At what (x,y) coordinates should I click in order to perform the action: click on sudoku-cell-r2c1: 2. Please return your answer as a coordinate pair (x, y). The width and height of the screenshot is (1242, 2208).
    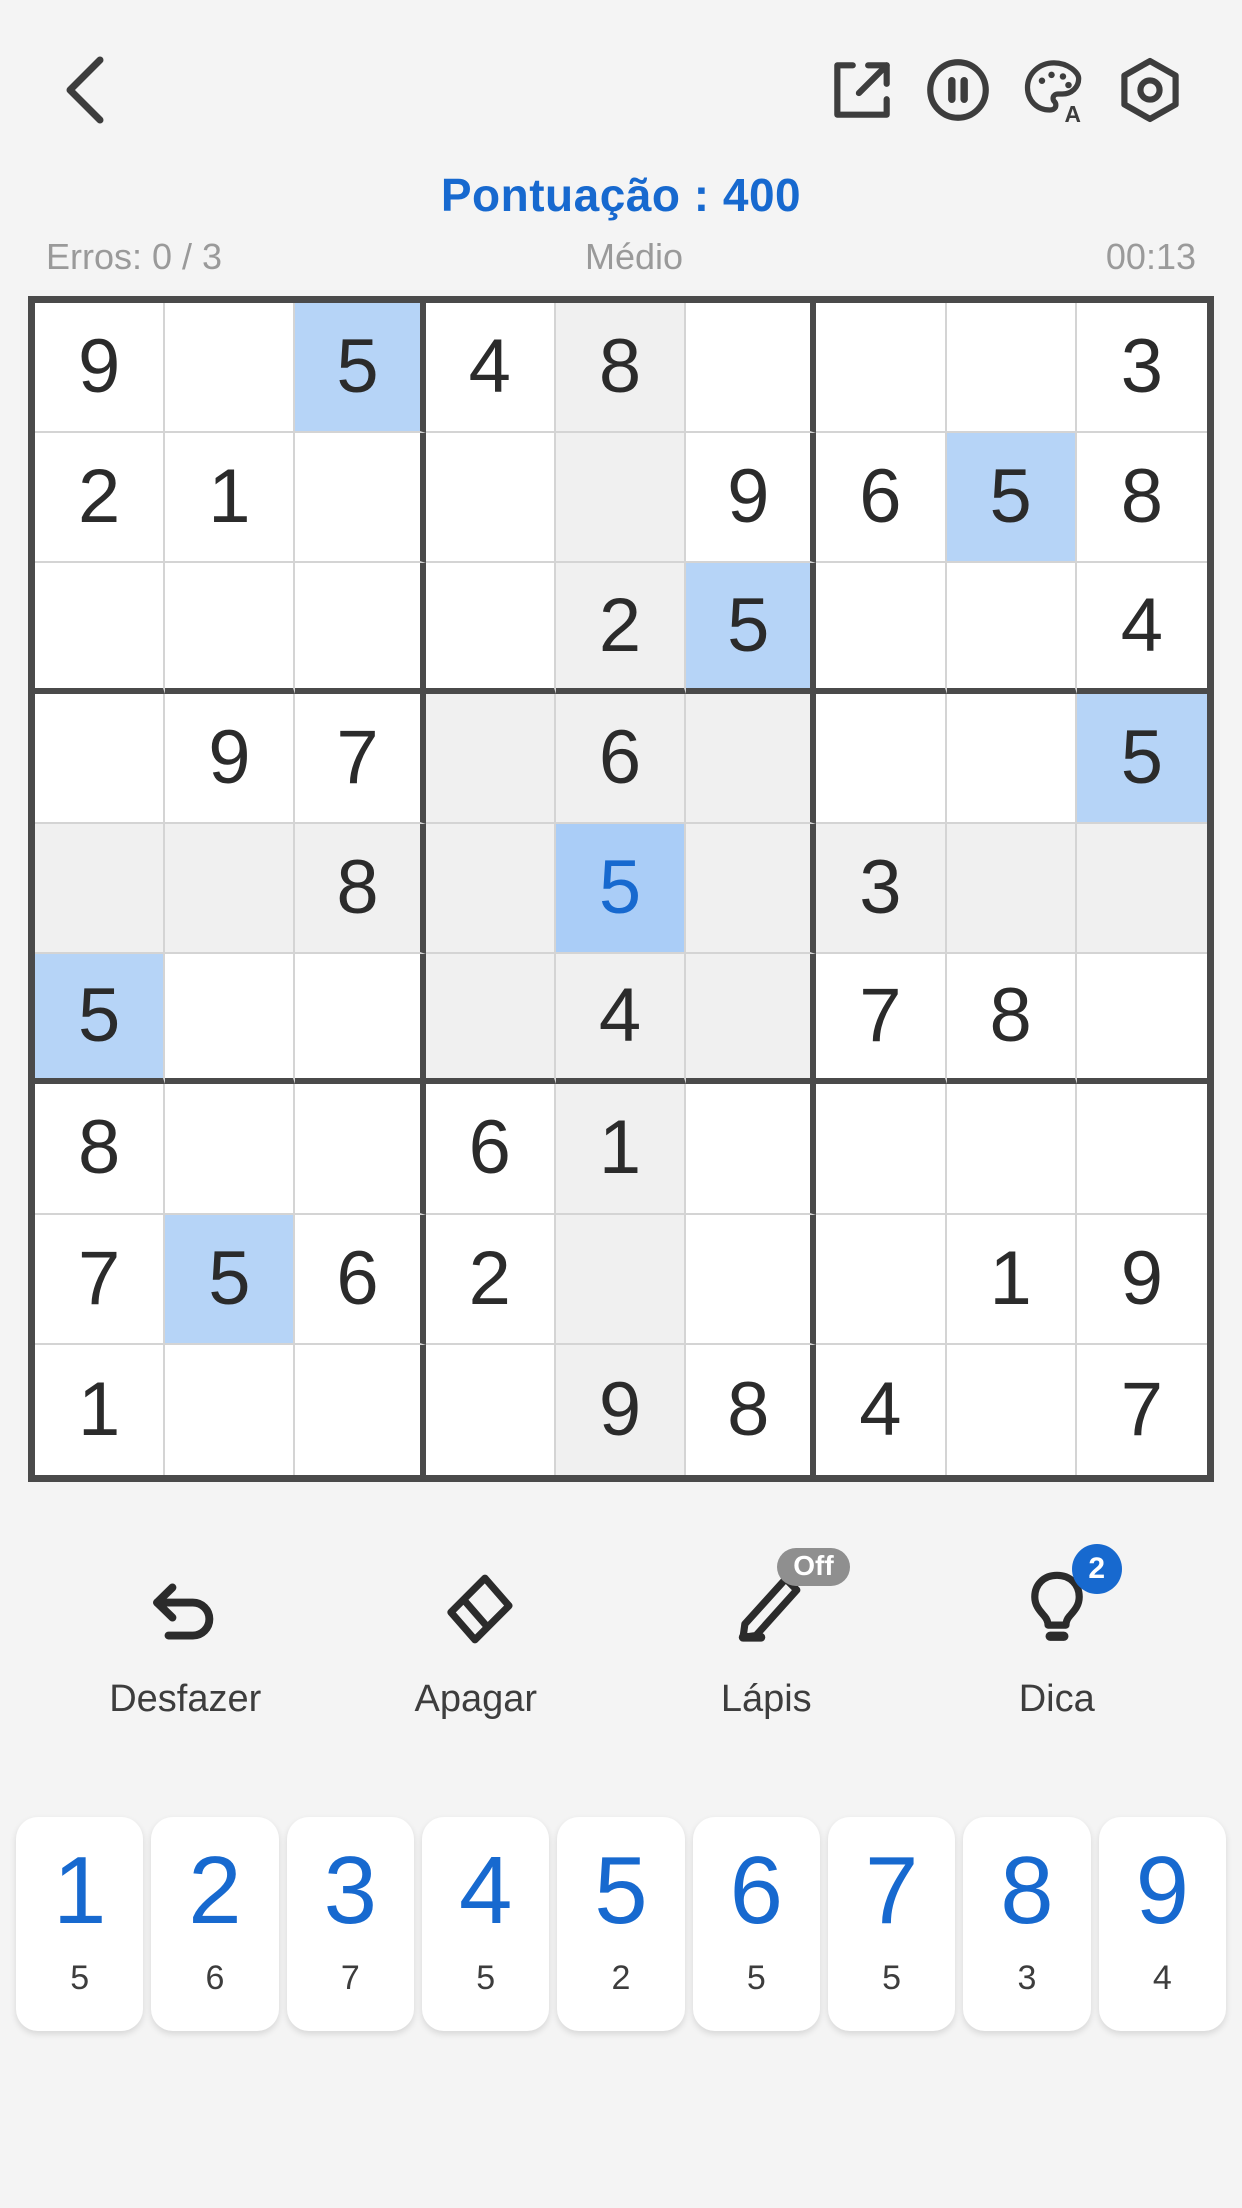
    Looking at the image, I should click on (100, 498).